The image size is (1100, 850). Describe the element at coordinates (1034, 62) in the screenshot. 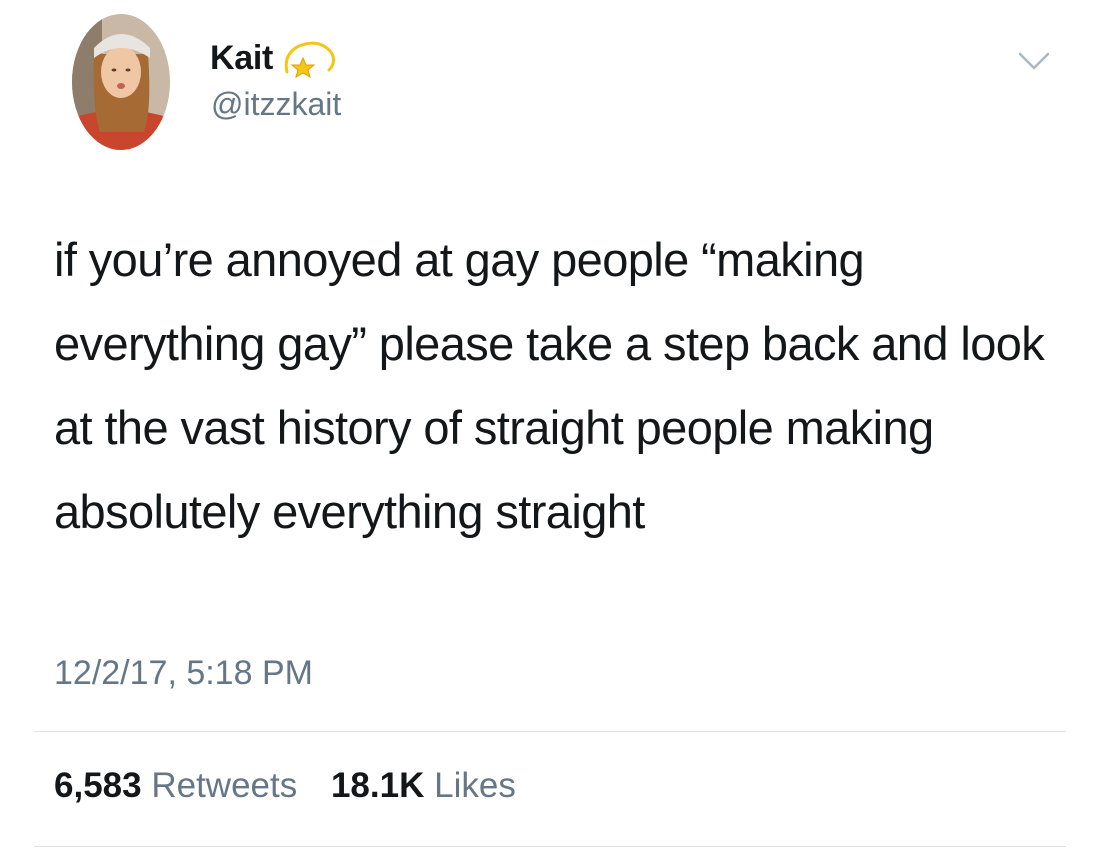

I see `chevron-down-icon` at that location.